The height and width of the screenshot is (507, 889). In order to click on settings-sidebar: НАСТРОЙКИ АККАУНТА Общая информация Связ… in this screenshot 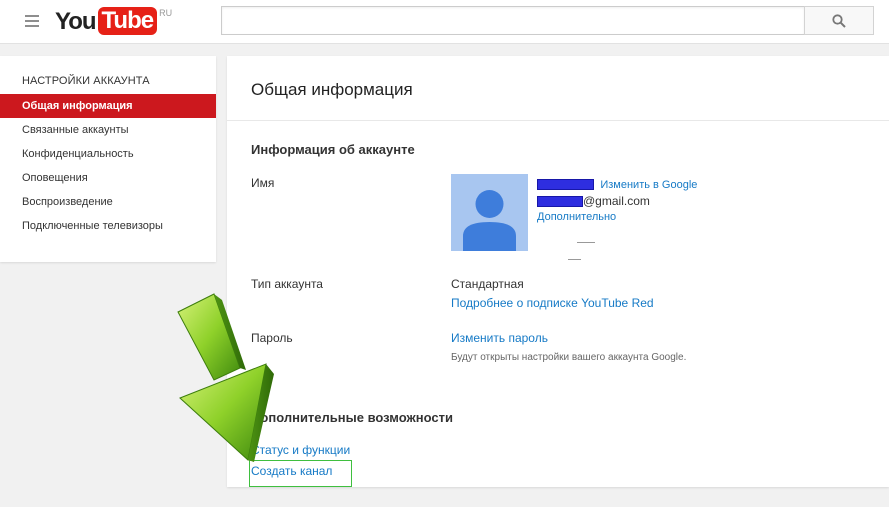, I will do `click(108, 159)`.